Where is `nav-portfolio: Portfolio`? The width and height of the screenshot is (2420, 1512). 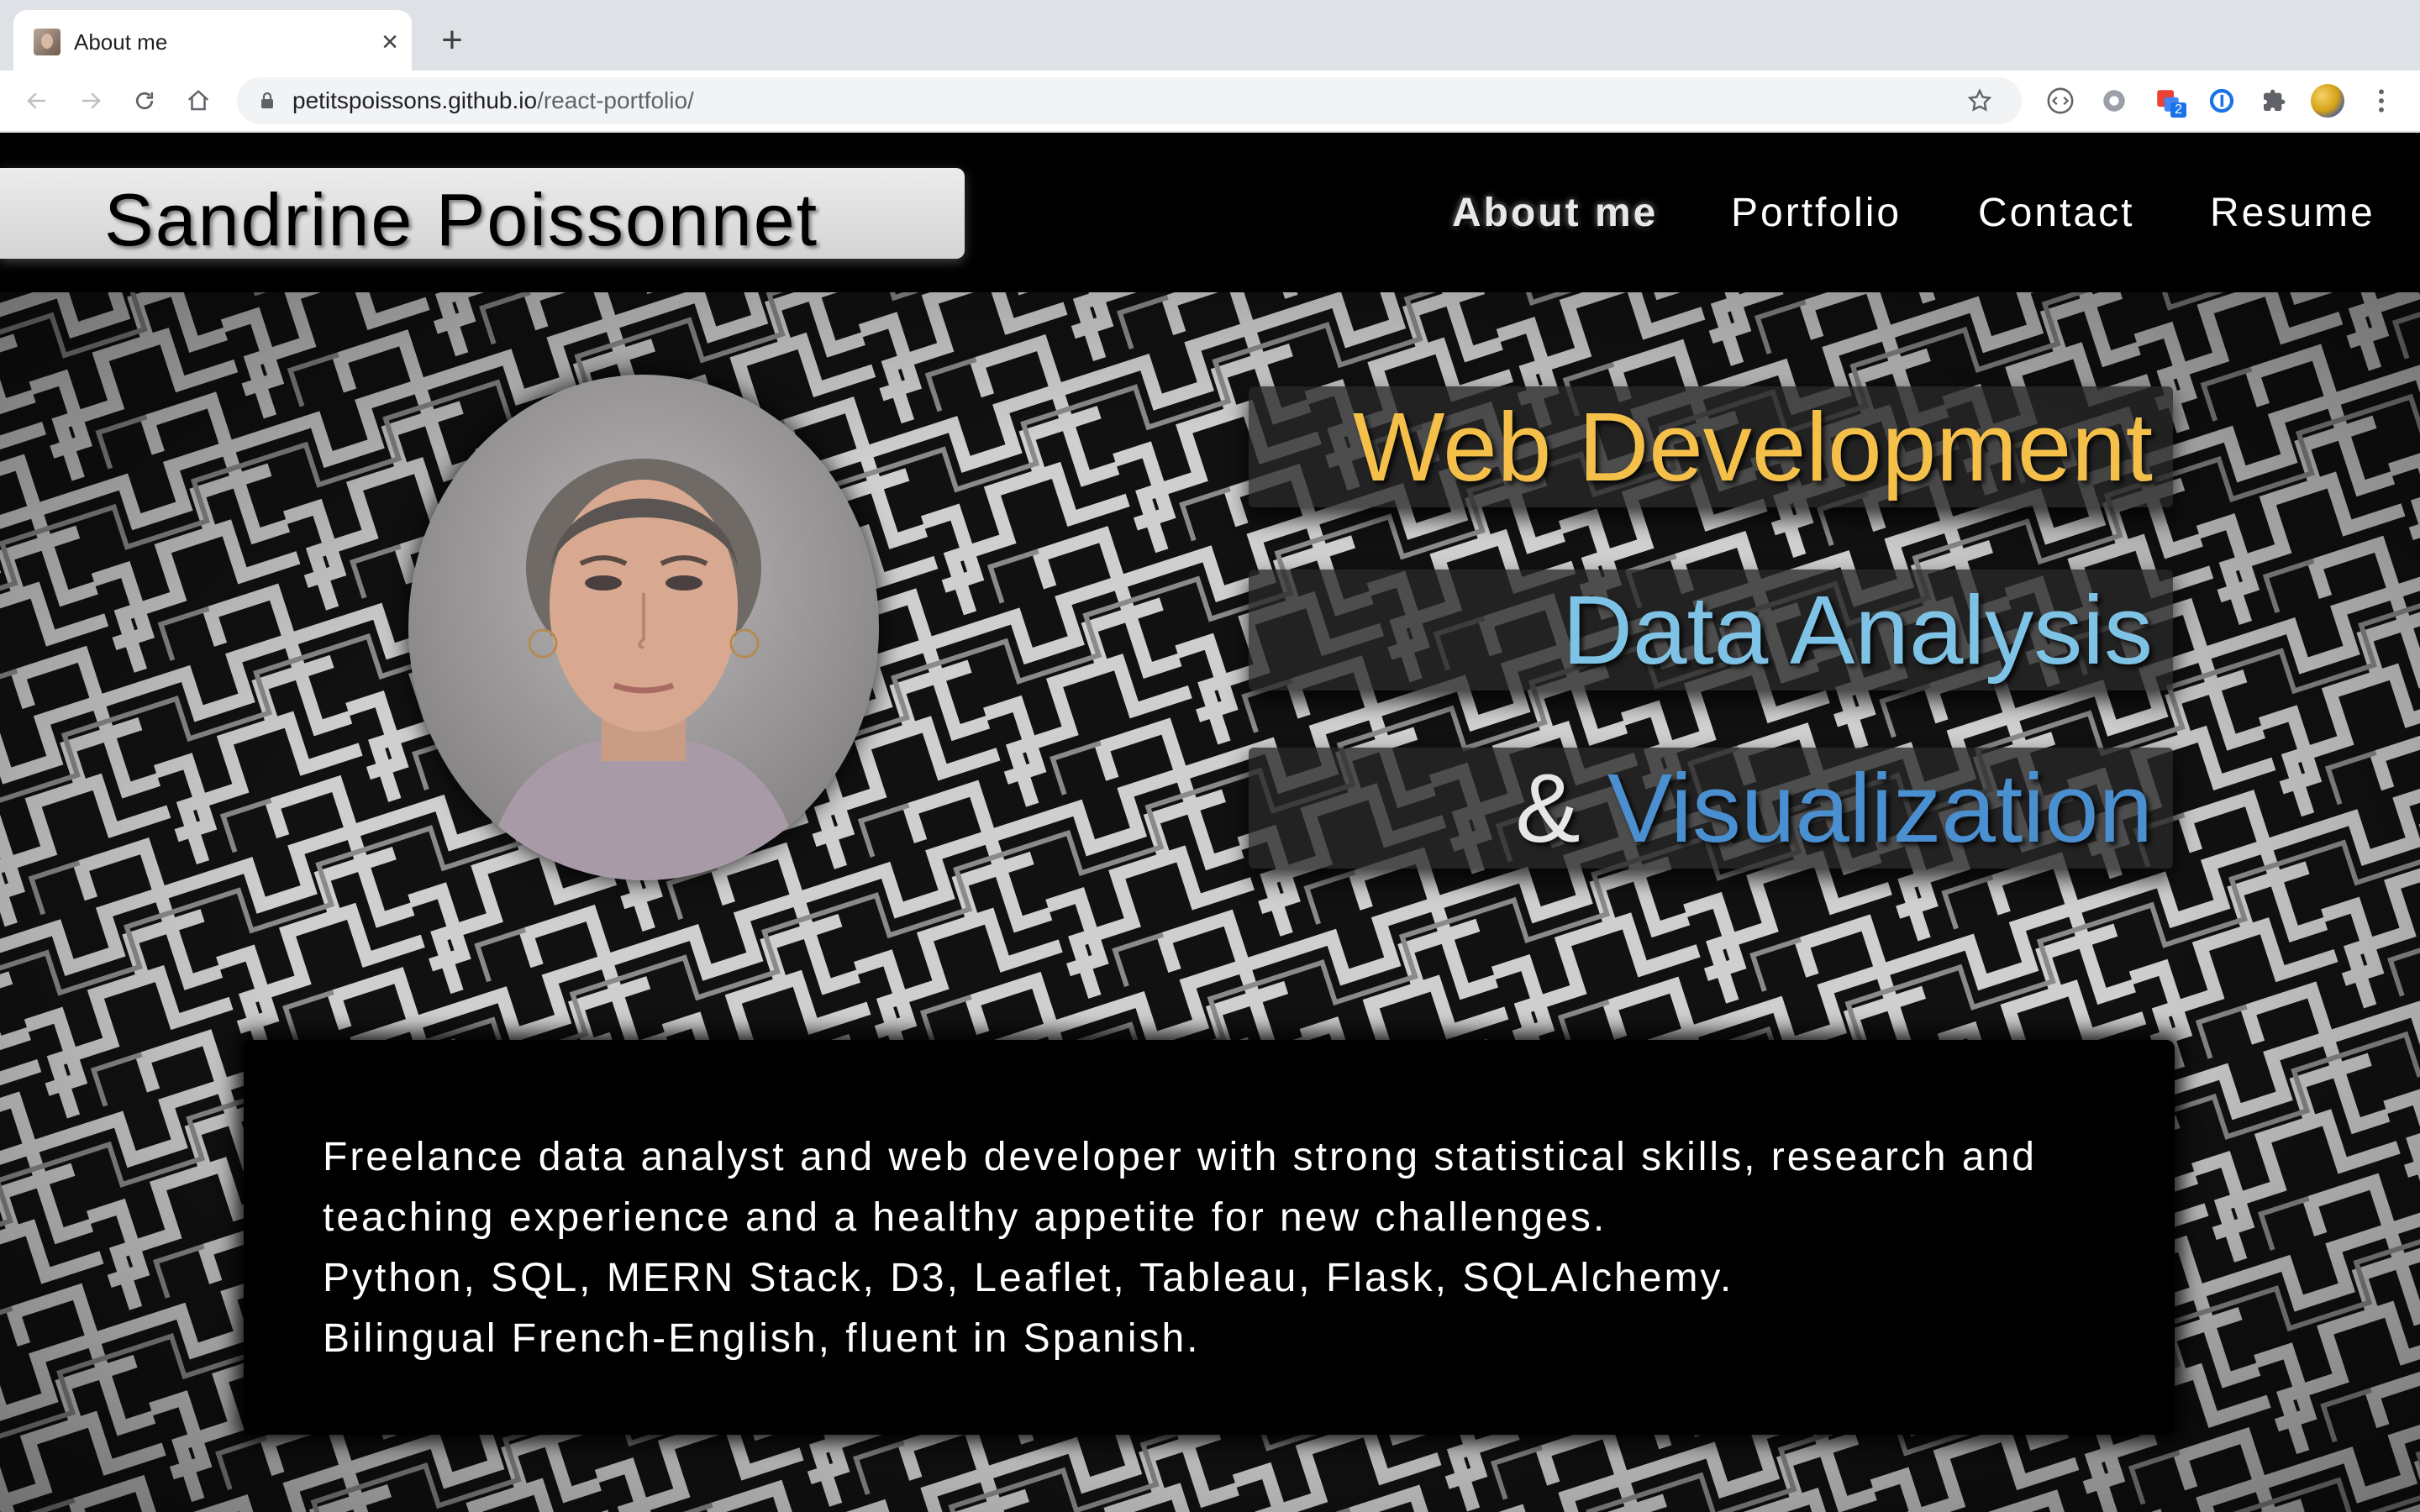
nav-portfolio: Portfolio is located at coordinates (1816, 213).